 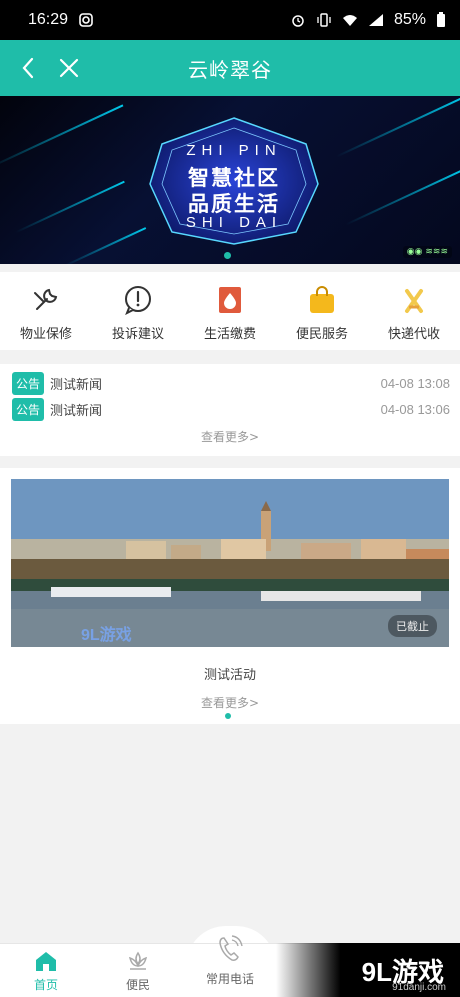 I want to click on exclamation-bubble-icon, so click(x=138, y=300).